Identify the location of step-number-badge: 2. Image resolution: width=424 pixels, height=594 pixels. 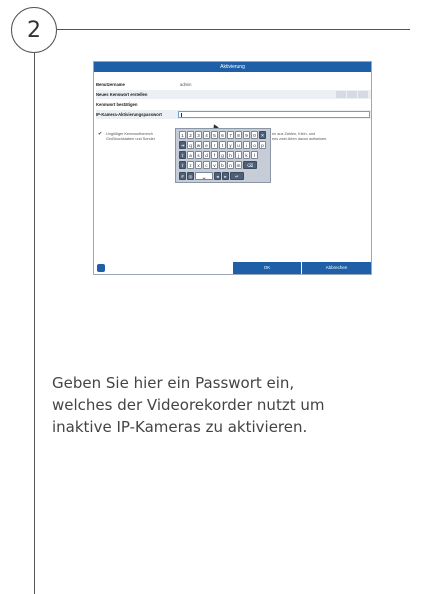
(34, 30).